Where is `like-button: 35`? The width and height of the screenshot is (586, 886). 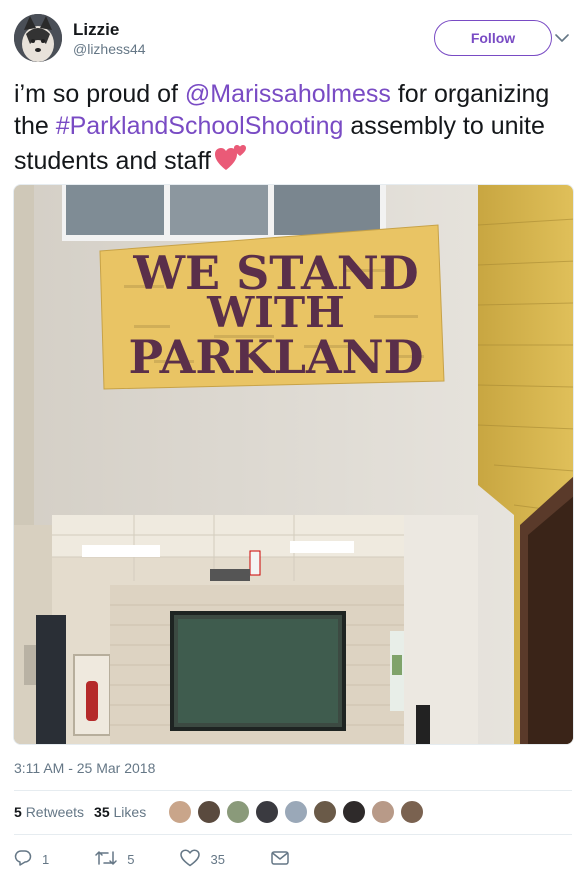
like-button: 35 is located at coordinates (202, 859).